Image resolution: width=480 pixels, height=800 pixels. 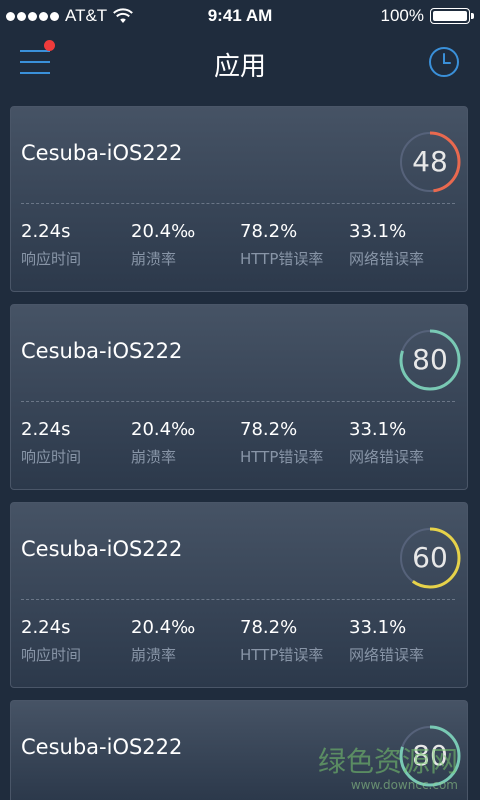 What do you see at coordinates (240, 16) in the screenshot?
I see `status-bar: AT&T 9:41 AM 100%` at bounding box center [240, 16].